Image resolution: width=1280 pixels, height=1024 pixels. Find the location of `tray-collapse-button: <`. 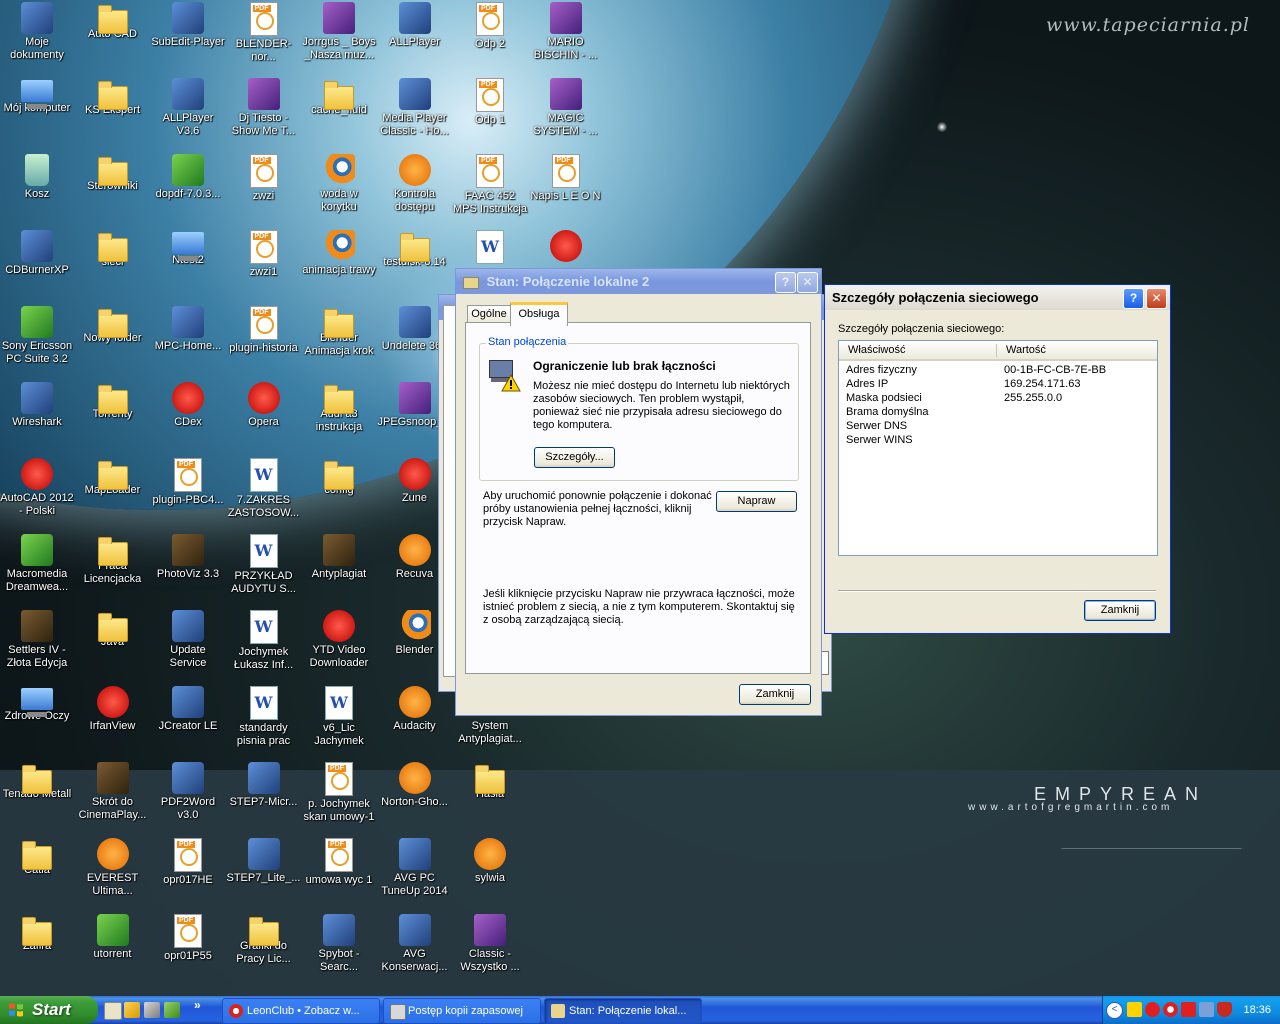

tray-collapse-button: < is located at coordinates (1114, 1010).